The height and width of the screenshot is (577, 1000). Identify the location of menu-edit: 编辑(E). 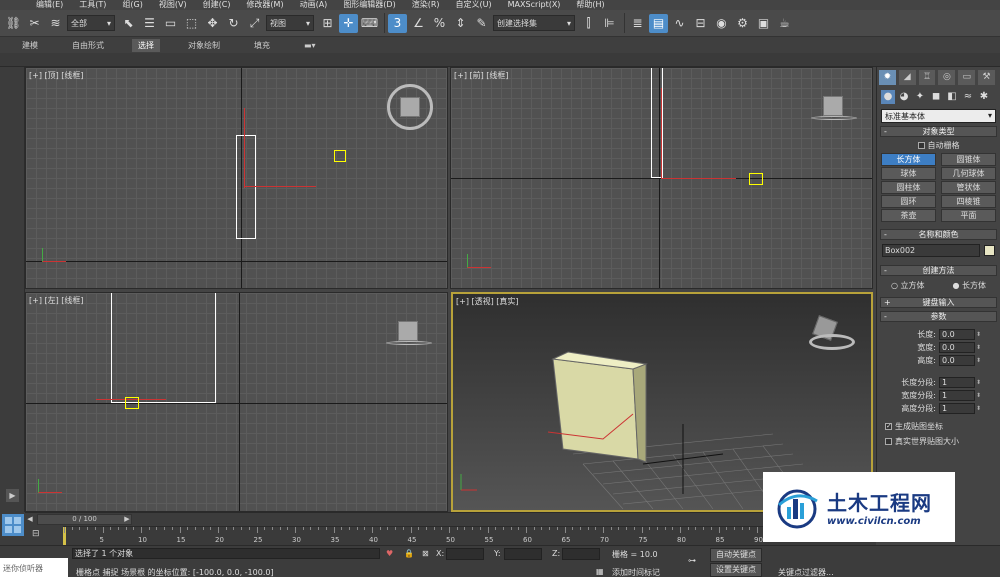
(49, 5).